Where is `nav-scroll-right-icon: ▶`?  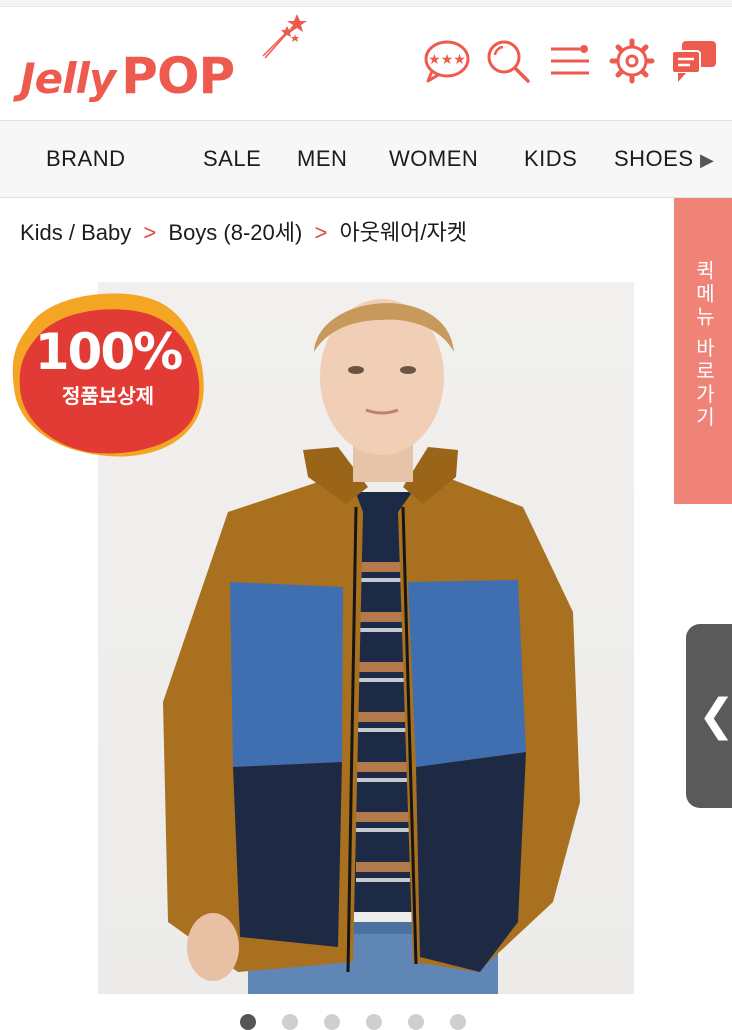 nav-scroll-right-icon: ▶ is located at coordinates (707, 160).